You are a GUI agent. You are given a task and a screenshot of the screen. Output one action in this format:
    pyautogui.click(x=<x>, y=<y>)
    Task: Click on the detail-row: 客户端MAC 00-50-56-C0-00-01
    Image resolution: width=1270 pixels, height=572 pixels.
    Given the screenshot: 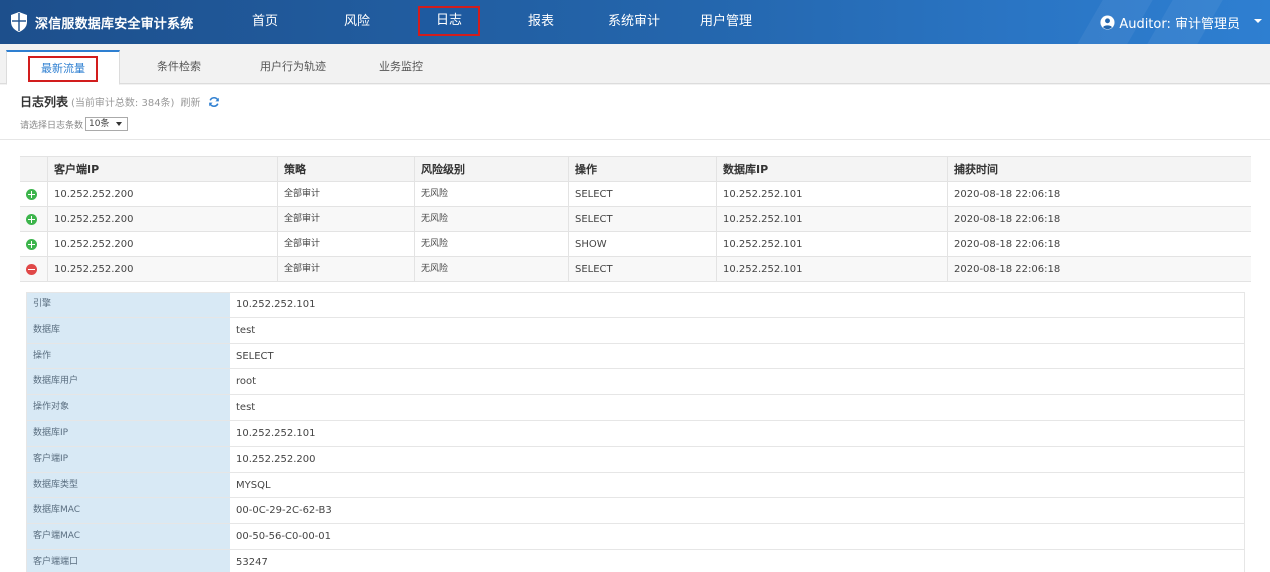 What is the action you would take?
    pyautogui.click(x=635, y=537)
    